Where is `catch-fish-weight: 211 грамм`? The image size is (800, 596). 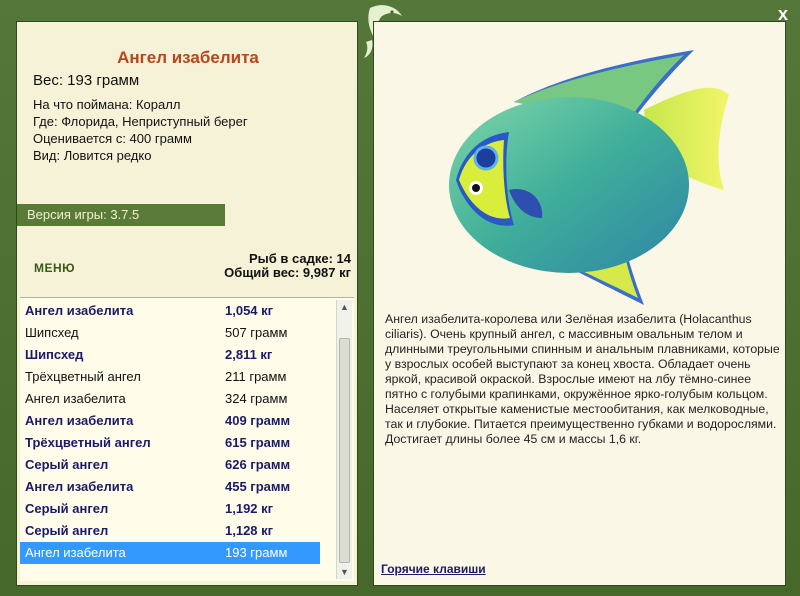 catch-fish-weight: 211 грамм is located at coordinates (256, 376).